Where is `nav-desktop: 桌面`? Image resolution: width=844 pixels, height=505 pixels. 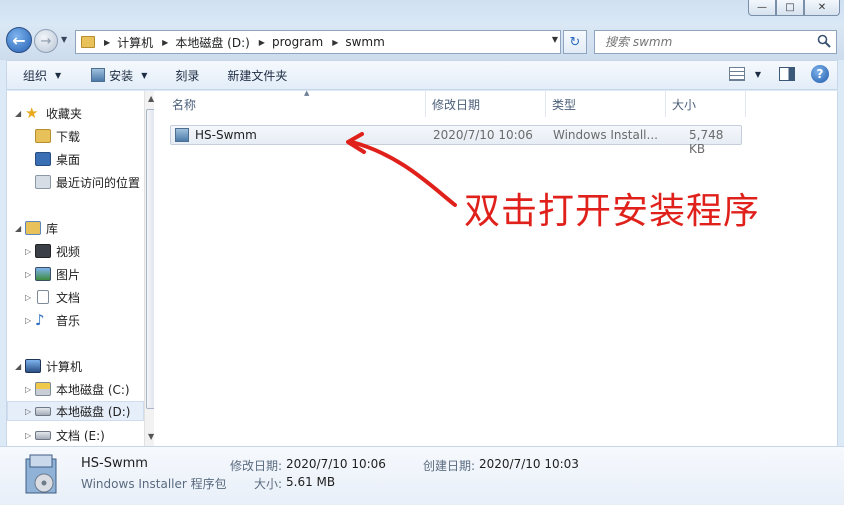 nav-desktop: 桌面 is located at coordinates (57, 159).